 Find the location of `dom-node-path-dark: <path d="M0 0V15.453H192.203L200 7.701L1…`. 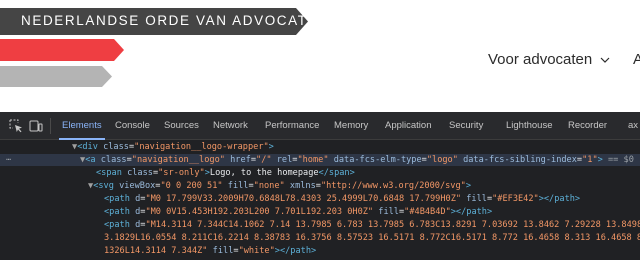

dom-node-path-dark: <path d="M0 0V15.453H192.203L200 7.701L1… is located at coordinates (320, 212).